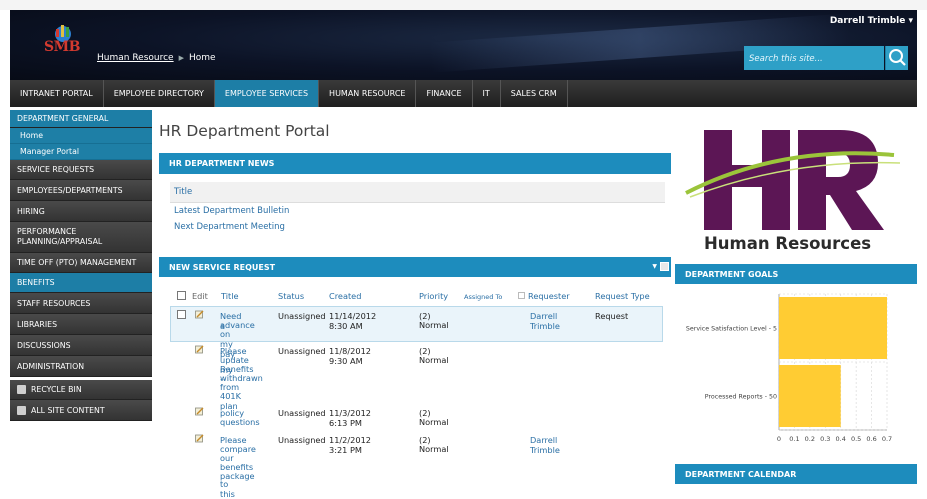 This screenshot has width=927, height=499. Describe the element at coordinates (135, 58) in the screenshot. I see `breadcrumb-link-human-resource: Human Resource` at that location.